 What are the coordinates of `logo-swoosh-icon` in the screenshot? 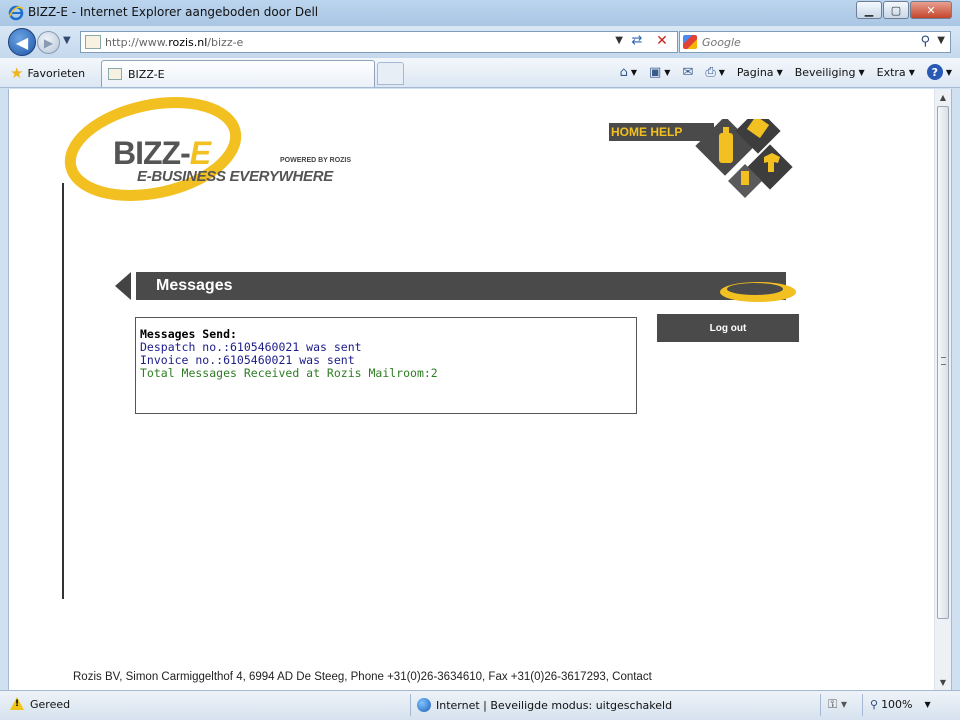 It's located at (153, 149).